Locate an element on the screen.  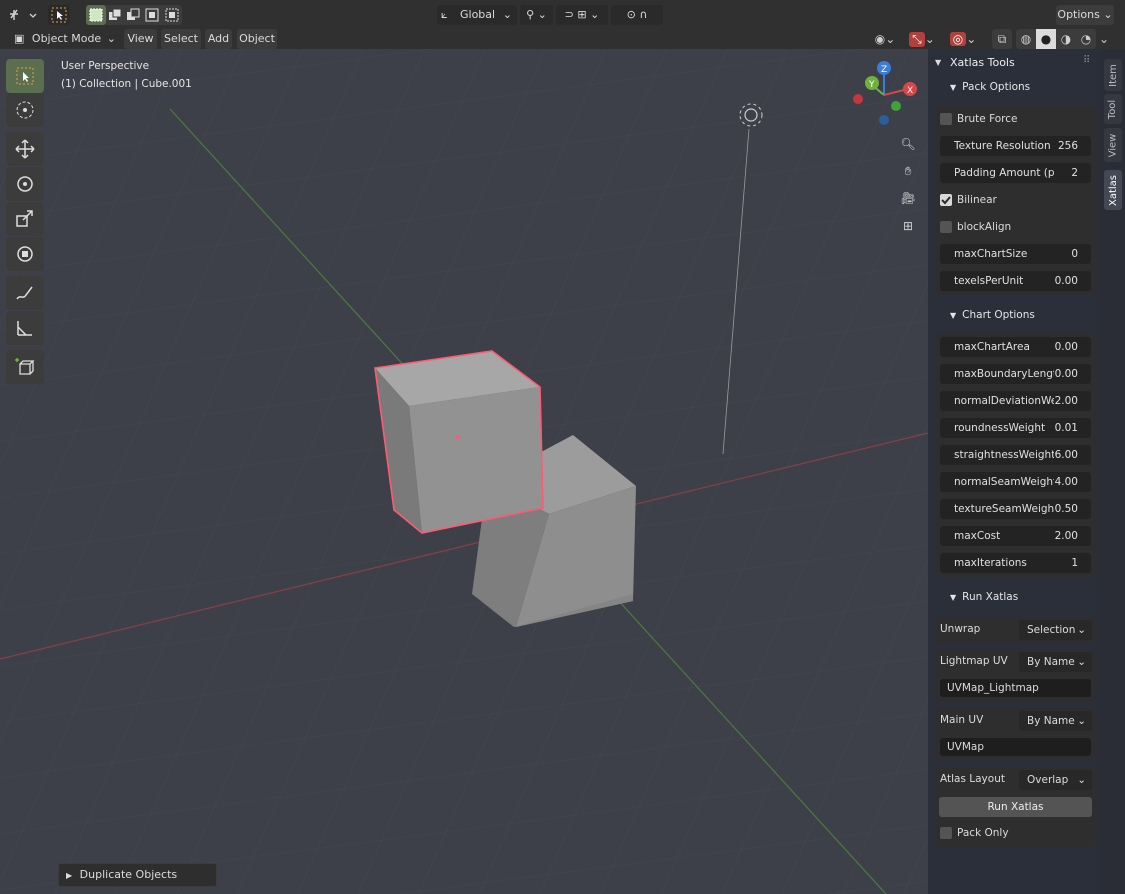
measure-icon is located at coordinates (24, 328).